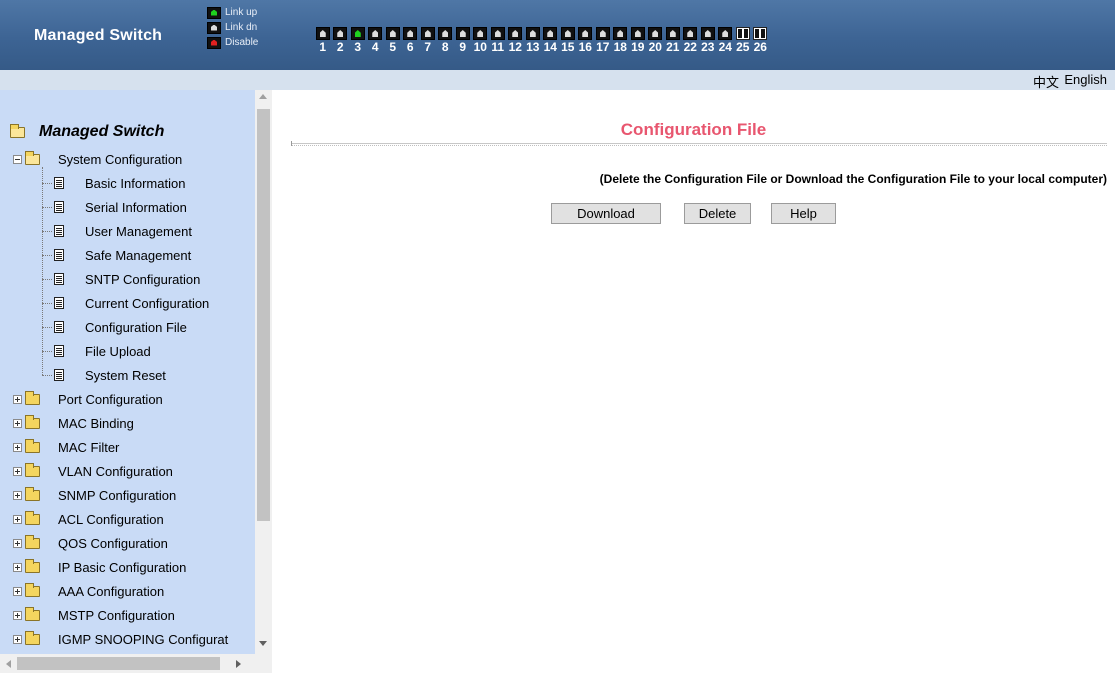 The image size is (1115, 673). Describe the element at coordinates (1046, 81) in the screenshot. I see `chinese-language-link: 中文` at that location.